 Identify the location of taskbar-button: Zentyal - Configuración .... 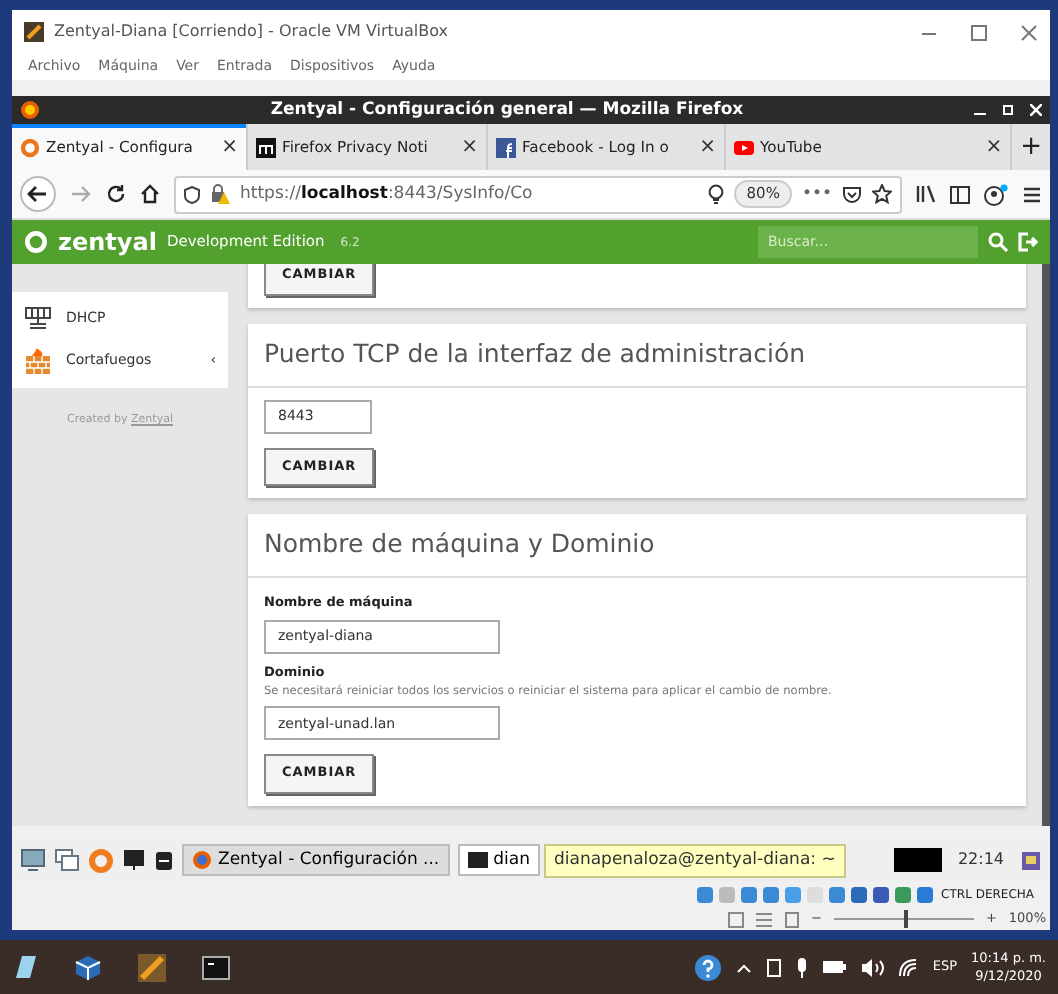
(316, 860).